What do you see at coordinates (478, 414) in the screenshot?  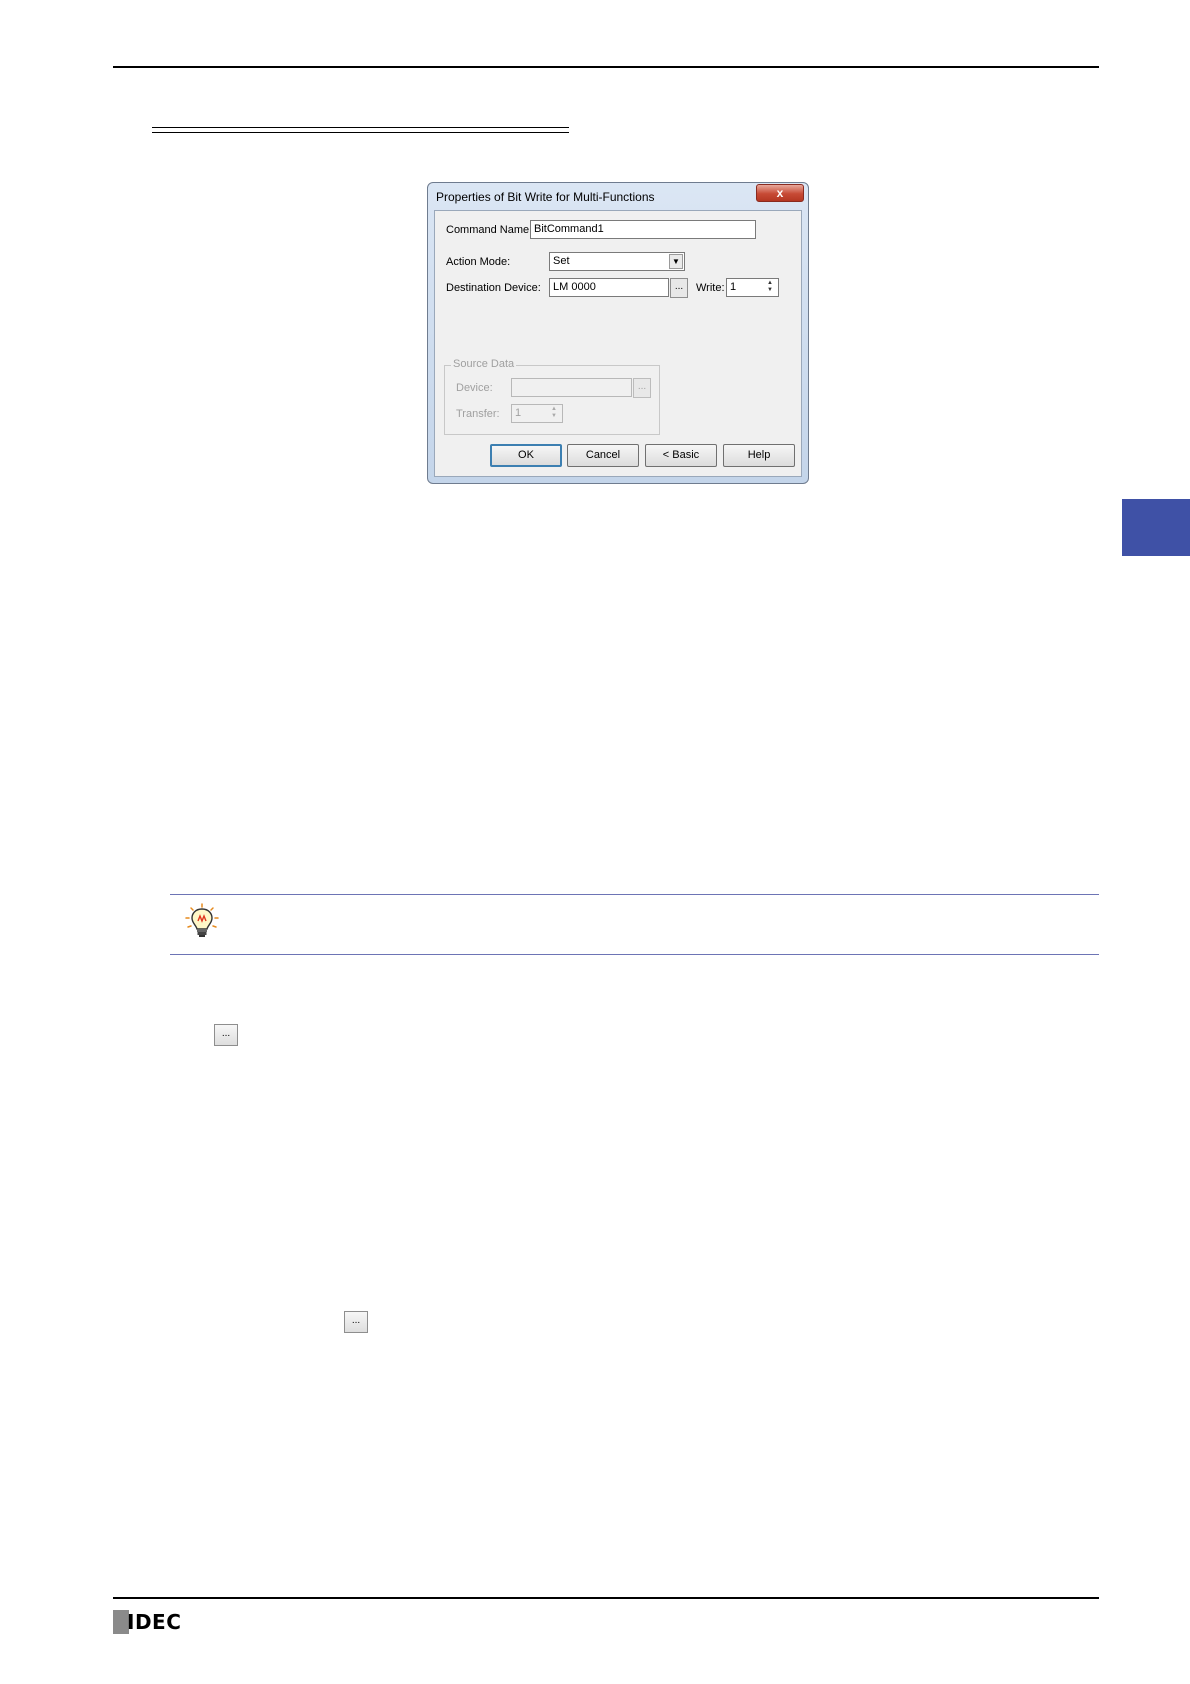 I see `transfer-label: Transfer:` at bounding box center [478, 414].